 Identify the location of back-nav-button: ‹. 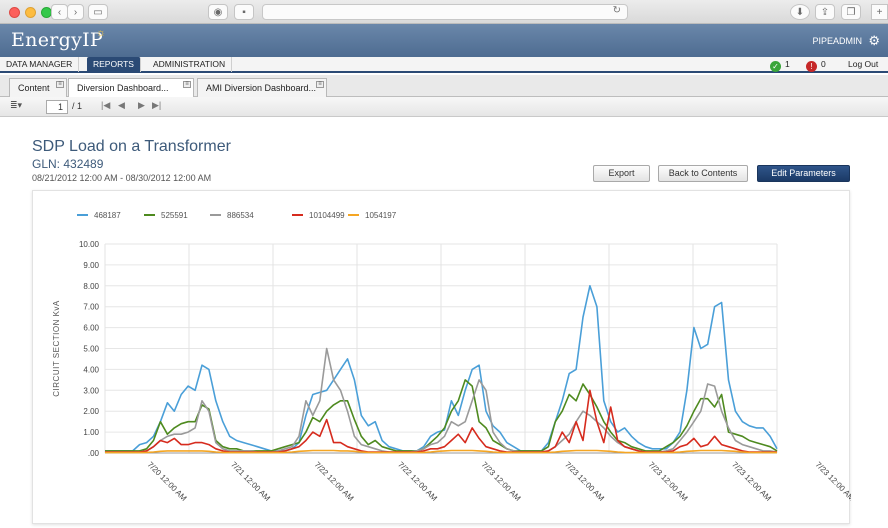
(59, 12).